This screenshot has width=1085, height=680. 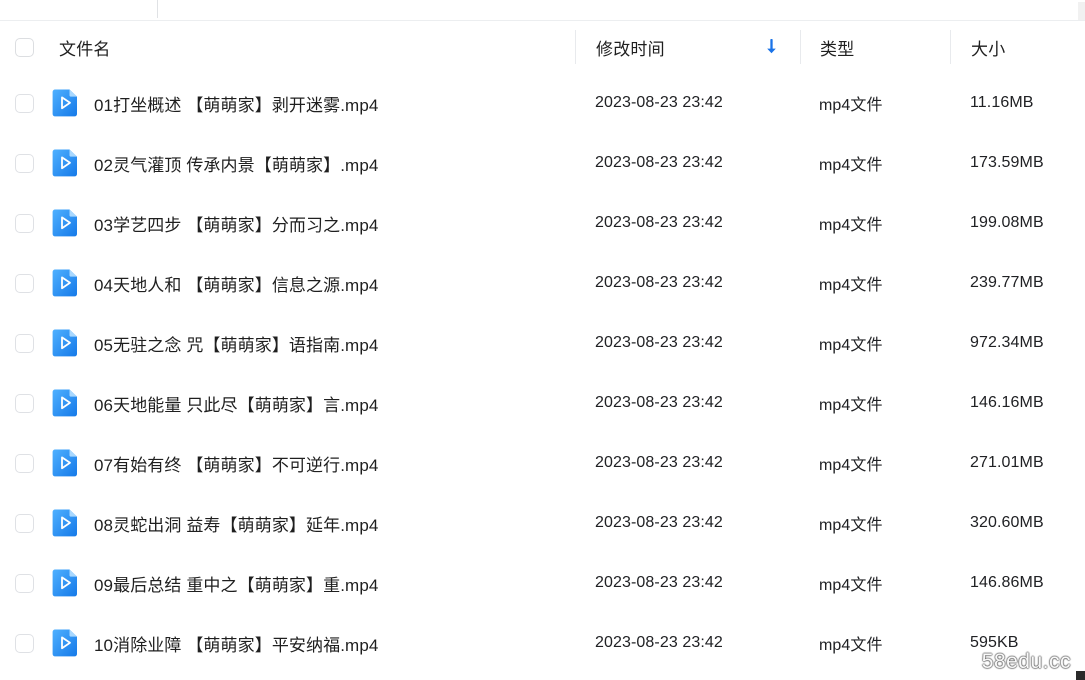 I want to click on file-size-cell: 146.16MB, so click(x=1017, y=403).